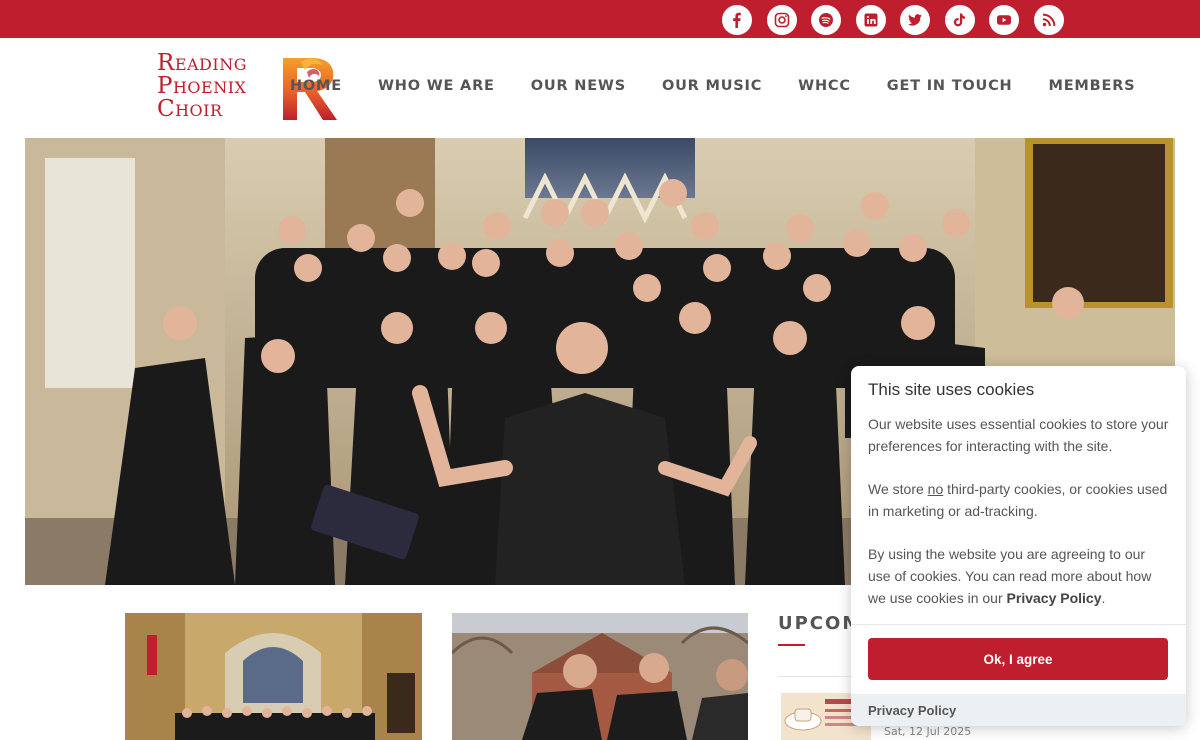 The height and width of the screenshot is (740, 1200). Describe the element at coordinates (1018, 710) in the screenshot. I see `cookie-footer: Privacy Policy` at that location.